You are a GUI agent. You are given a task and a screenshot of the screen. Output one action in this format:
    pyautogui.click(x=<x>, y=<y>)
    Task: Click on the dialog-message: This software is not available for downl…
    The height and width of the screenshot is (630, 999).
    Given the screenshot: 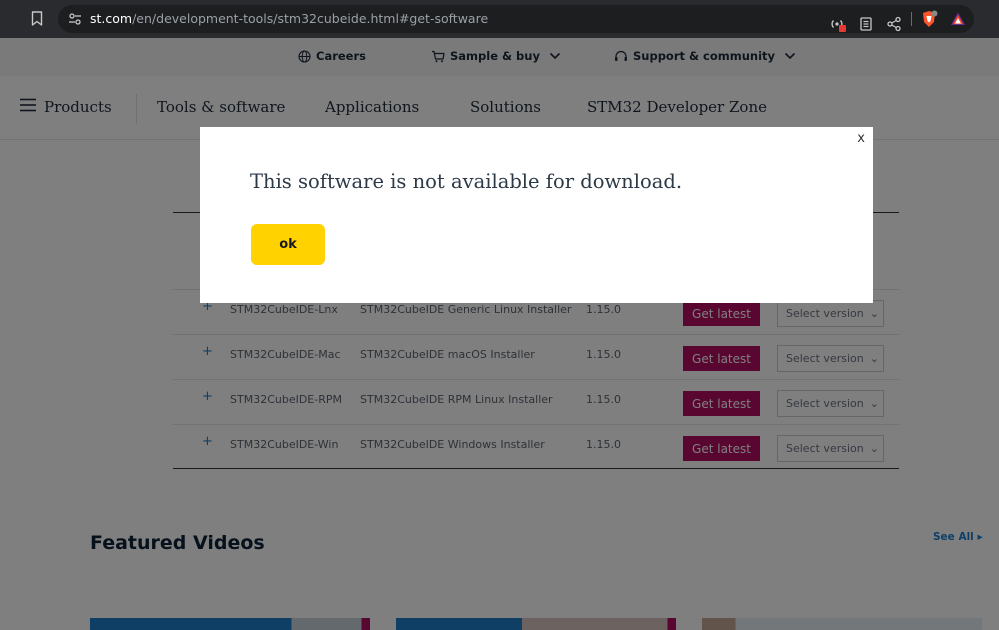 What is the action you would take?
    pyautogui.click(x=466, y=181)
    